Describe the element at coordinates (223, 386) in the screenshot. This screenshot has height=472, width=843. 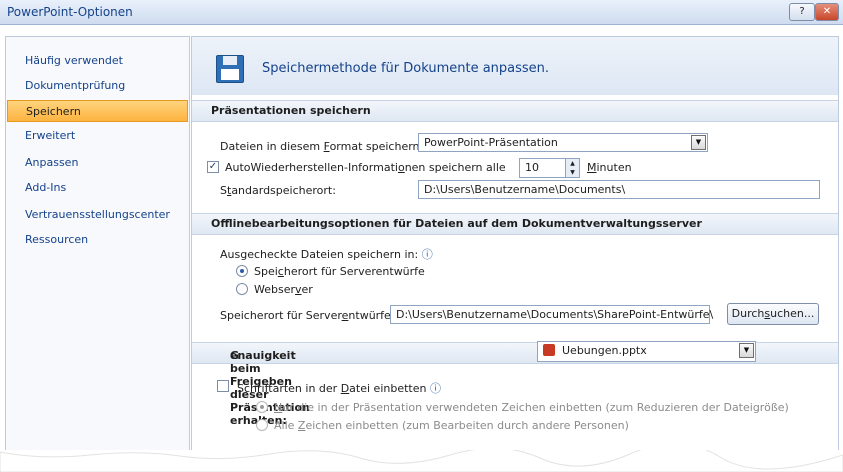
I see `embed-fonts-checkbox` at that location.